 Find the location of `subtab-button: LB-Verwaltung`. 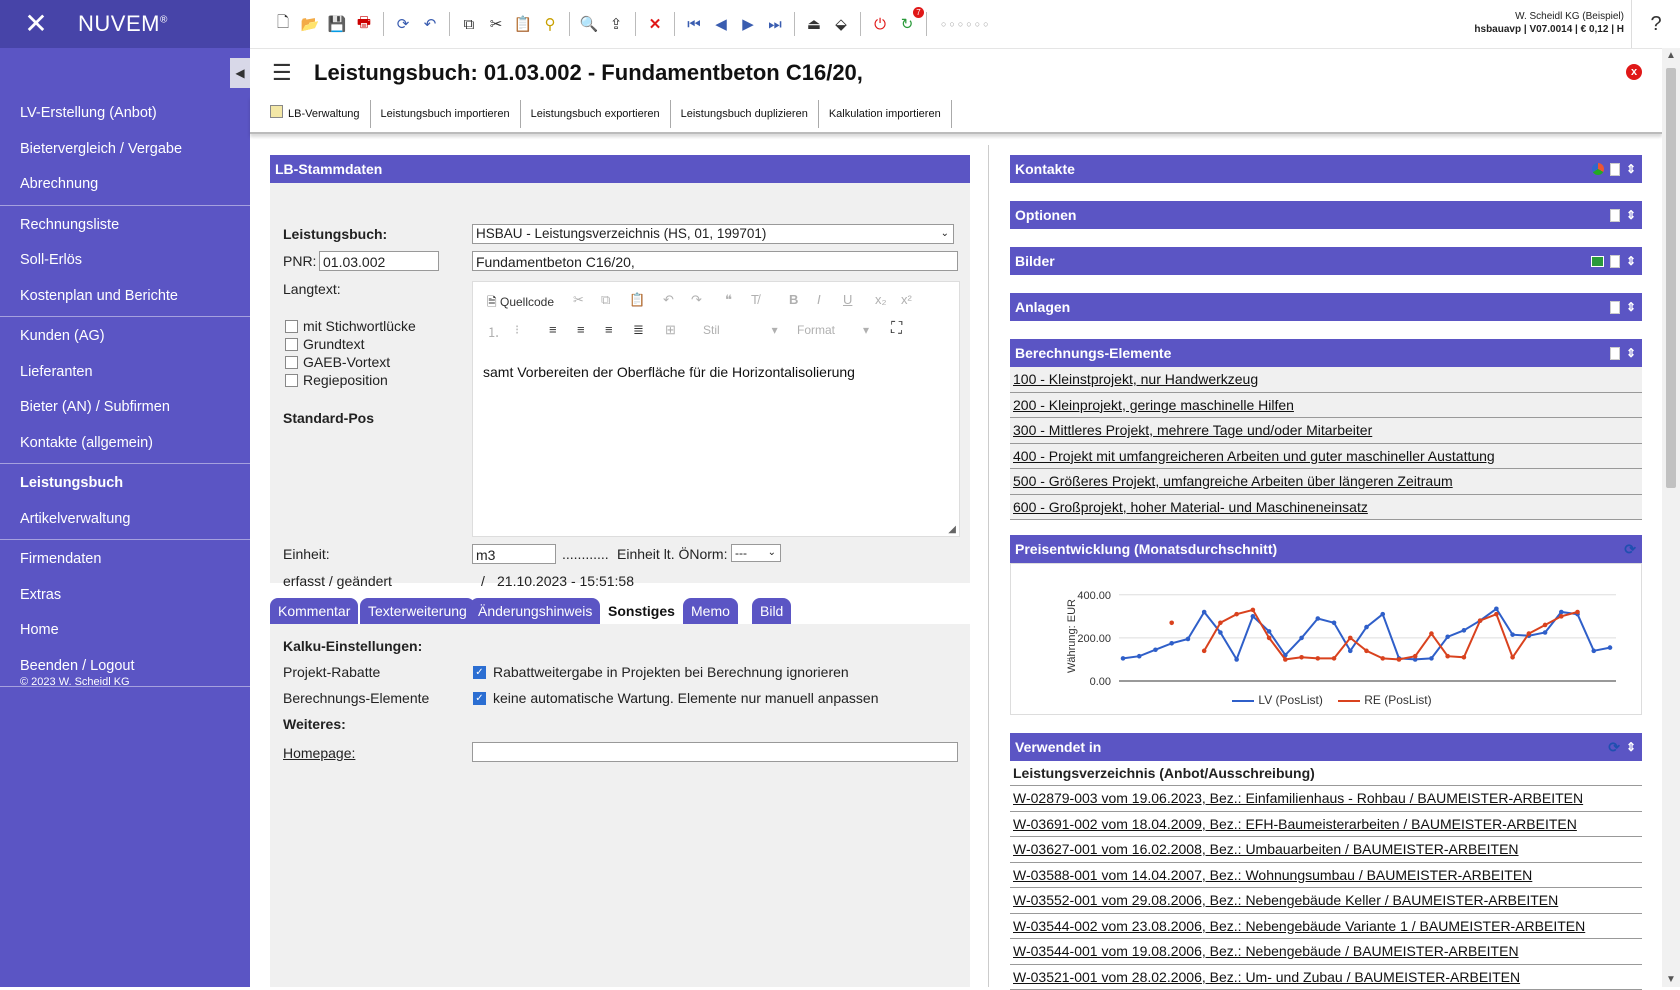

subtab-button: LB-Verwaltung is located at coordinates (315, 114).